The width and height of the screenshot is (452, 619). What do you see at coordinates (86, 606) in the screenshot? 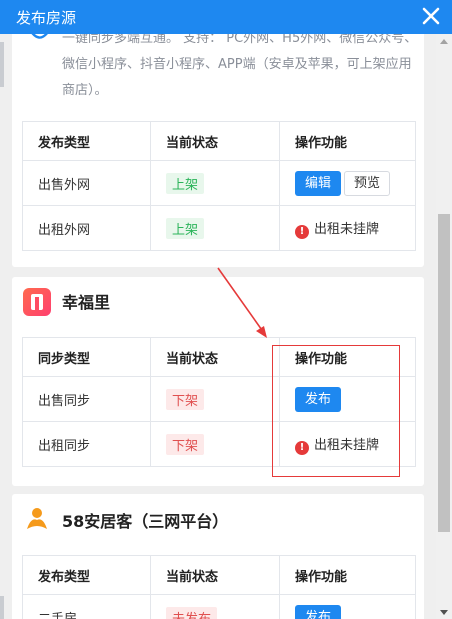
I see `publish-type-cell: 二手房` at bounding box center [86, 606].